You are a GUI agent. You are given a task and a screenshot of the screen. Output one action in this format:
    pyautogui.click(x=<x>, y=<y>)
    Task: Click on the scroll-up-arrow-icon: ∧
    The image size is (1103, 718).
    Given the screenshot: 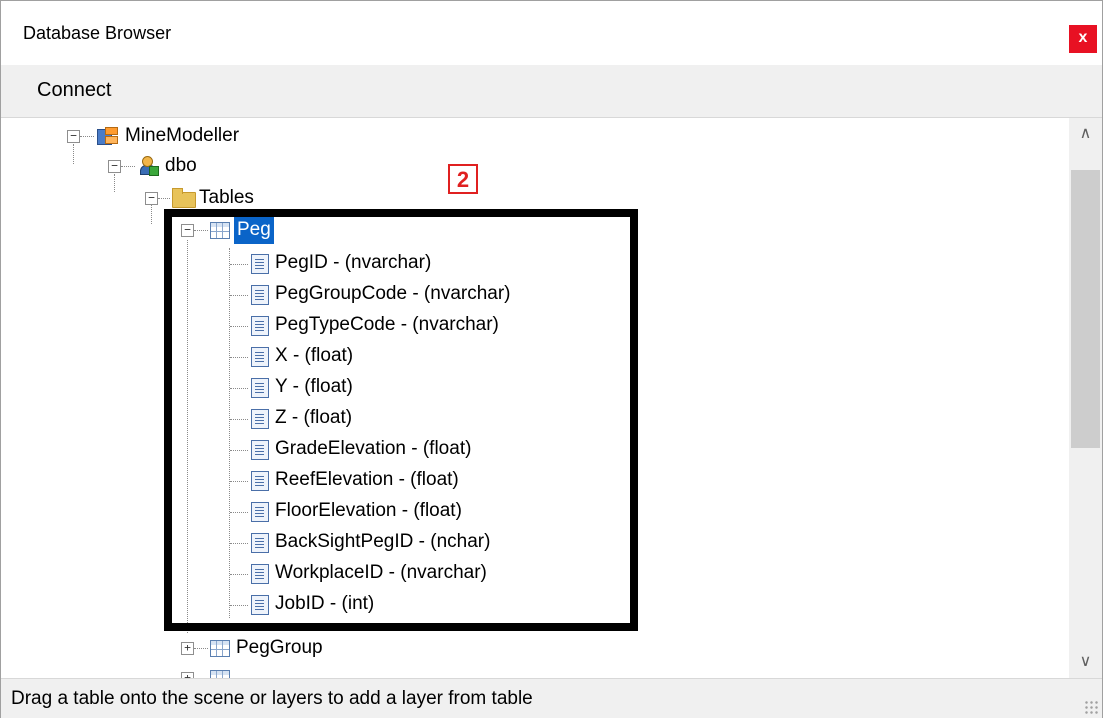 What is the action you would take?
    pyautogui.click(x=1085, y=134)
    